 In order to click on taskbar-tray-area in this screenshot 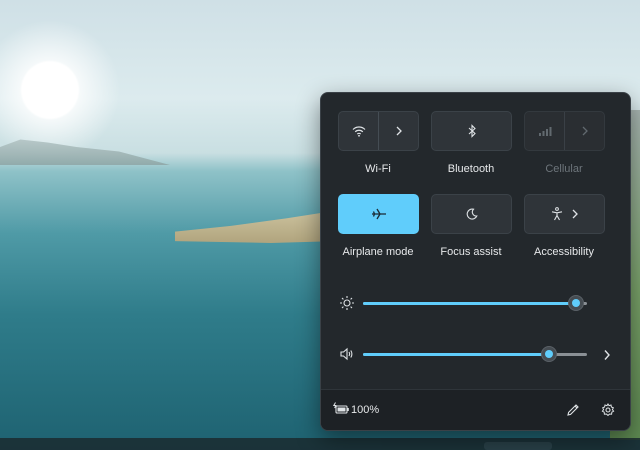, I will do `click(518, 446)`.